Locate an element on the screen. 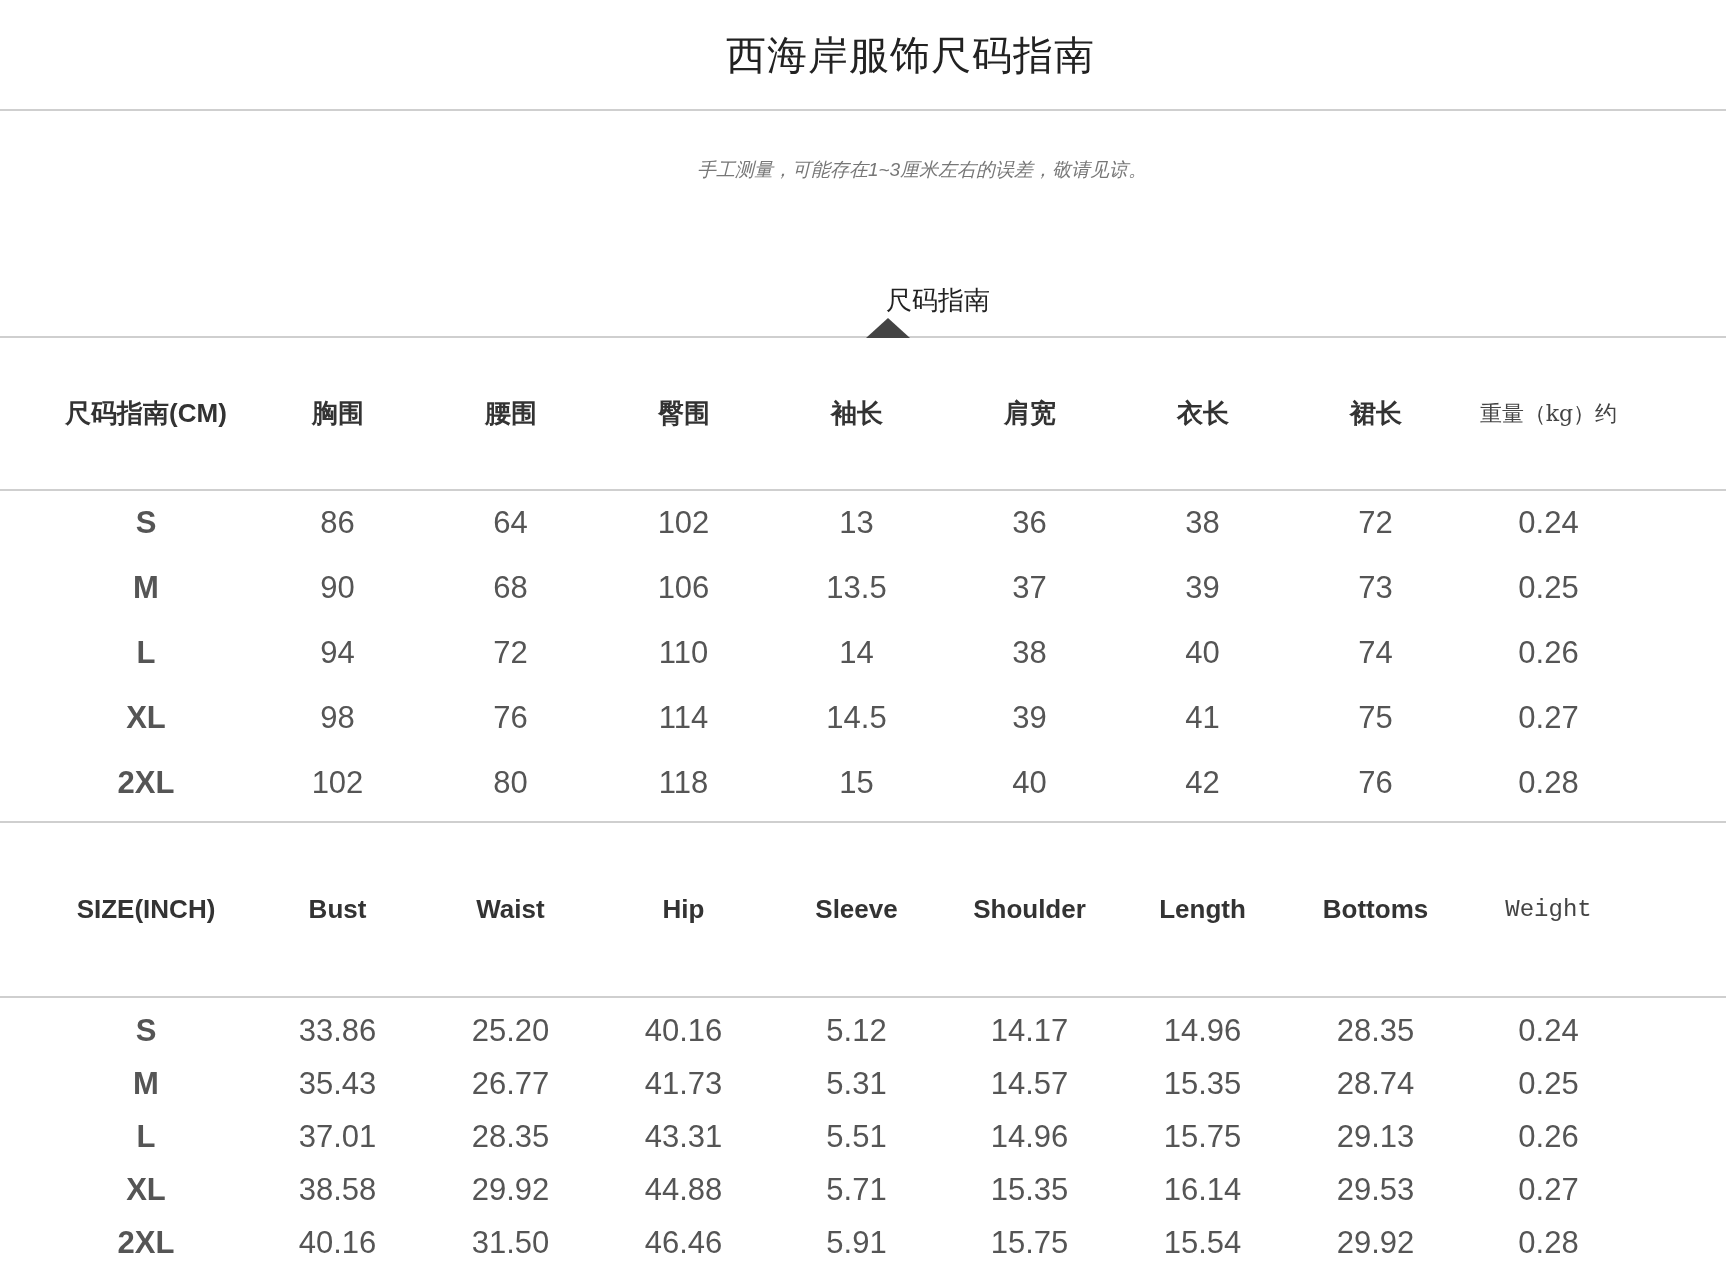  table-cell-text: 5.31 is located at coordinates (856, 1084).